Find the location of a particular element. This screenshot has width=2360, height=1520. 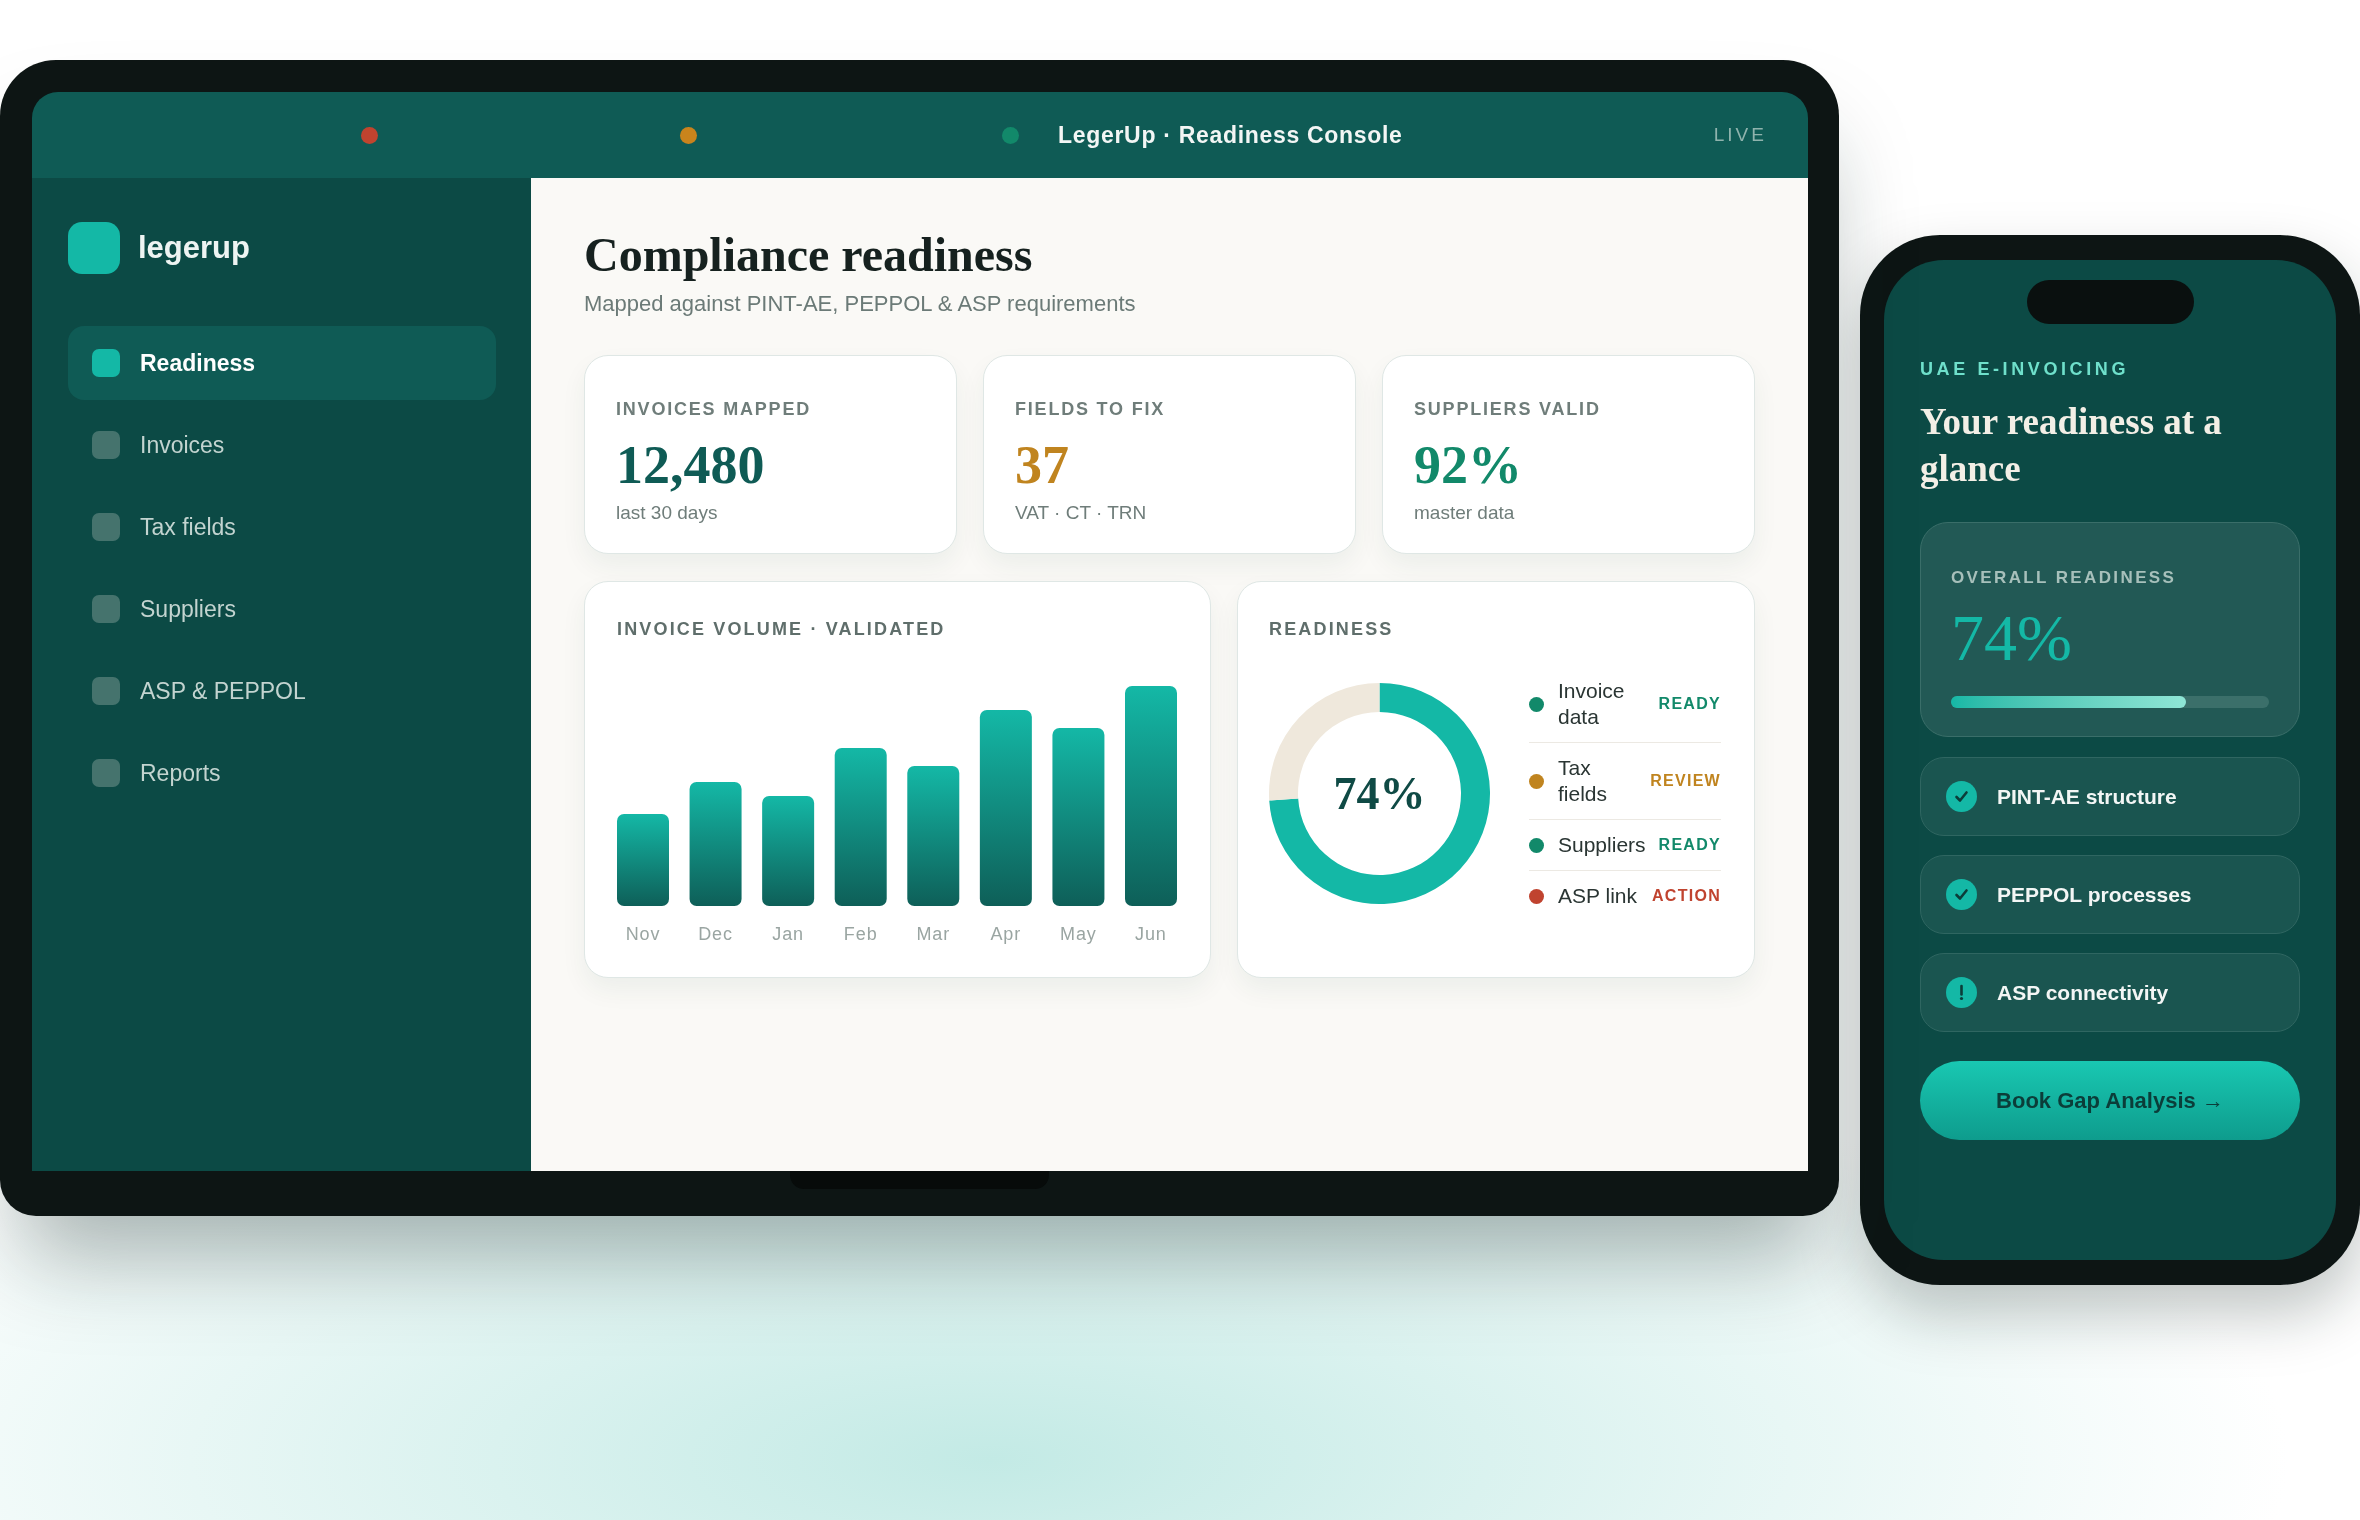

stat-note: VAT · CT · TRN is located at coordinates (1081, 513).